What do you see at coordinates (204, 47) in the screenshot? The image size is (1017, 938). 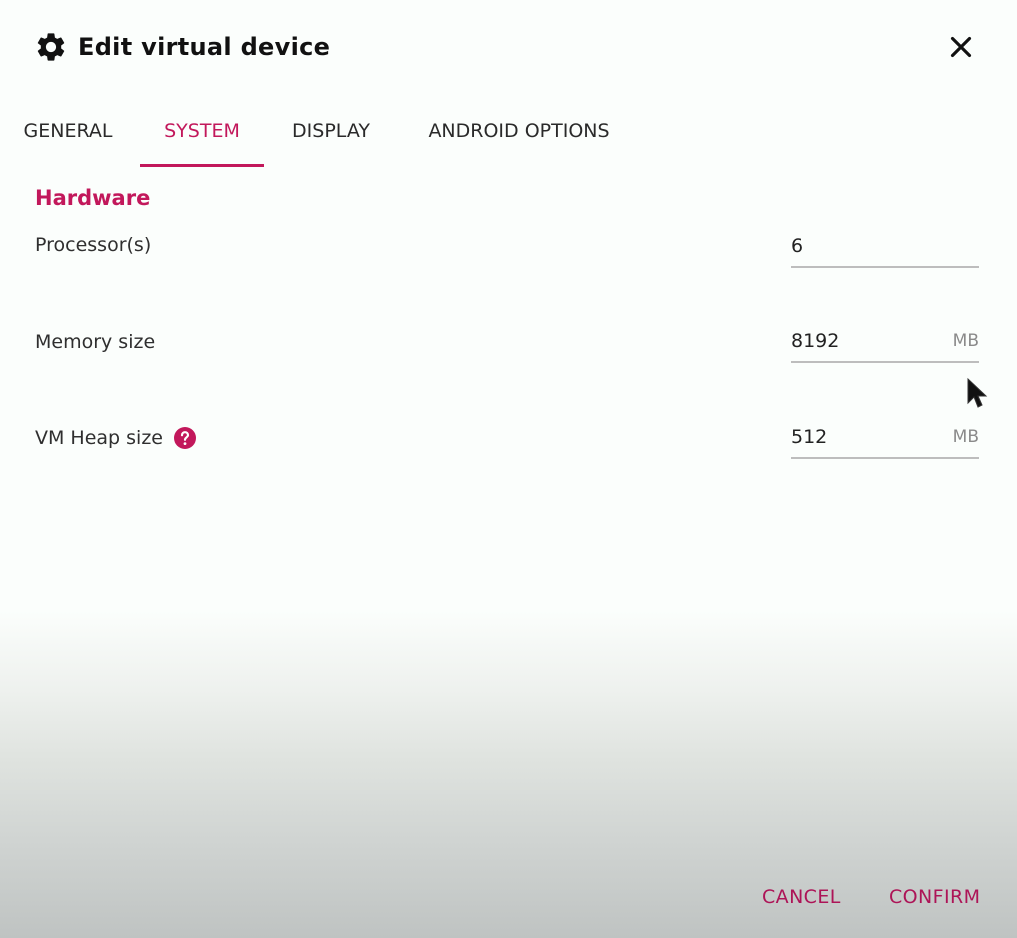 I see `dialog-title: Edit virtual device` at bounding box center [204, 47].